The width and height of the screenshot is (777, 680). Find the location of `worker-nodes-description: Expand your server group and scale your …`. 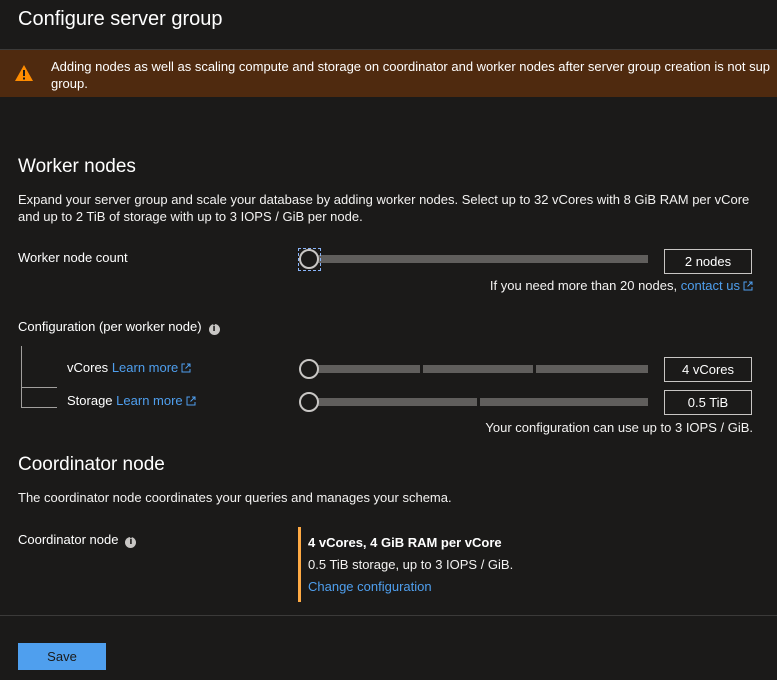

worker-nodes-description: Expand your server group and scale your … is located at coordinates (383, 208).